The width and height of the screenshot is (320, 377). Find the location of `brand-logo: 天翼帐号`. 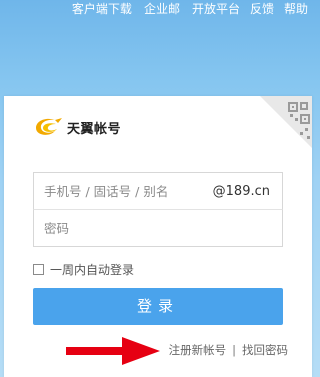

brand-logo: 天翼帐号 is located at coordinates (77, 127).